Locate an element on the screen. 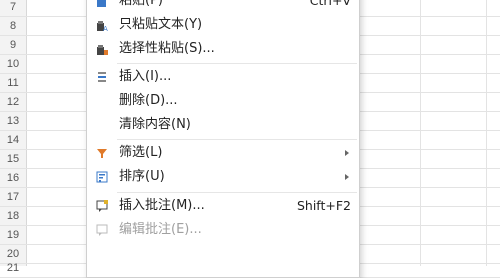 This screenshot has width=500, height=278. row-number: 21 is located at coordinates (13, 268).